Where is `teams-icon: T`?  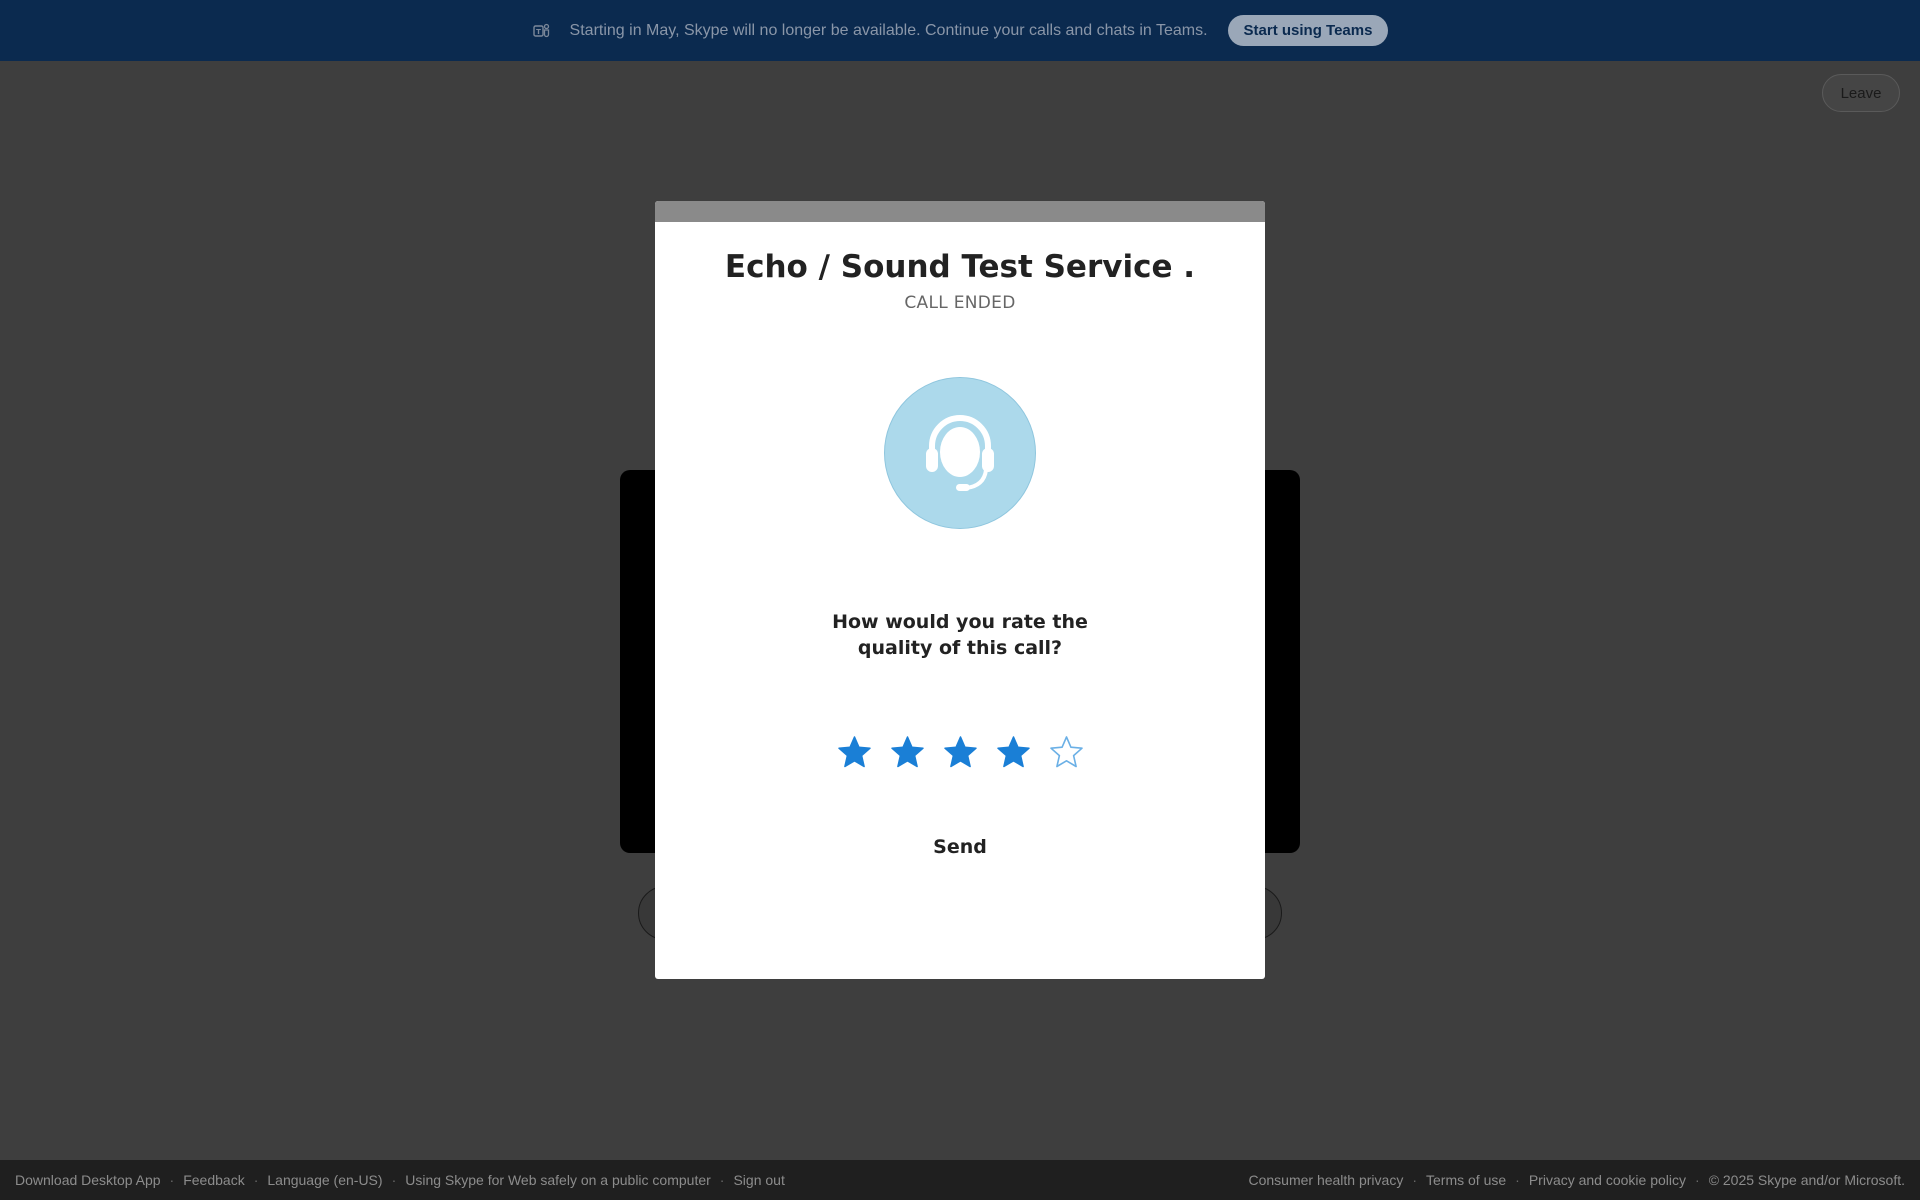 teams-icon: T is located at coordinates (542, 31).